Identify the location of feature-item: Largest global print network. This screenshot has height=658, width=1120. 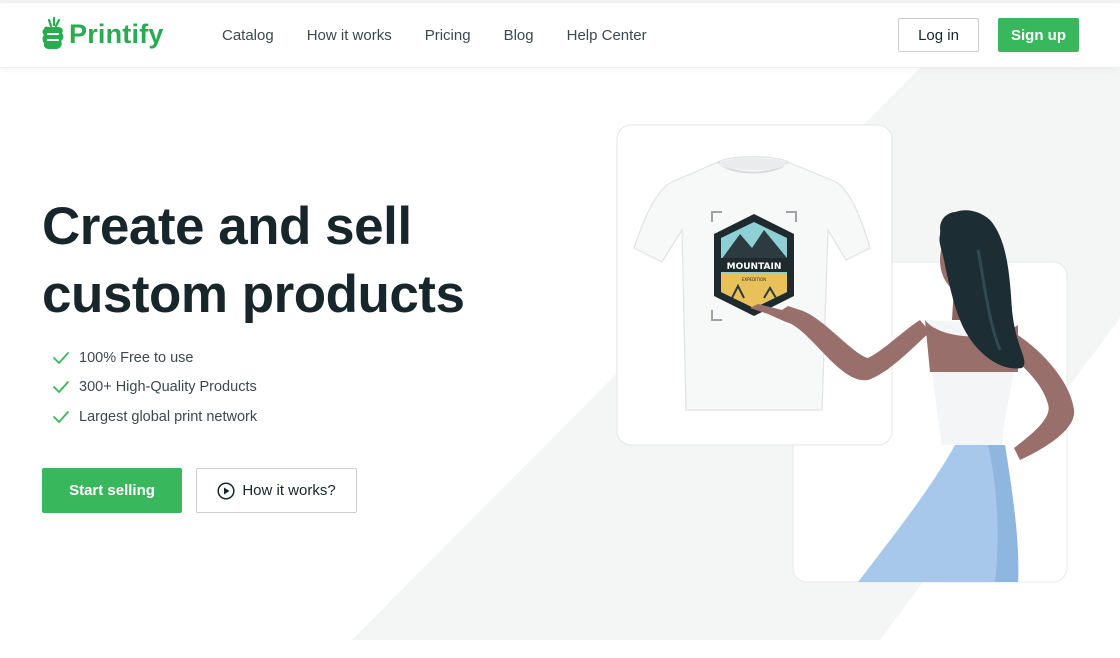
(154, 417).